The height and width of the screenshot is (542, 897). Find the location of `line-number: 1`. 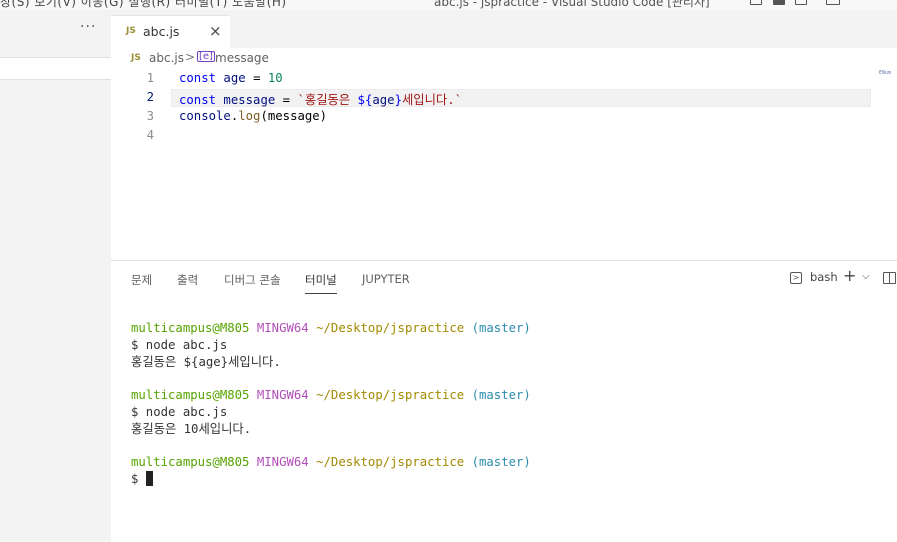

line-number: 1 is located at coordinates (150, 78).